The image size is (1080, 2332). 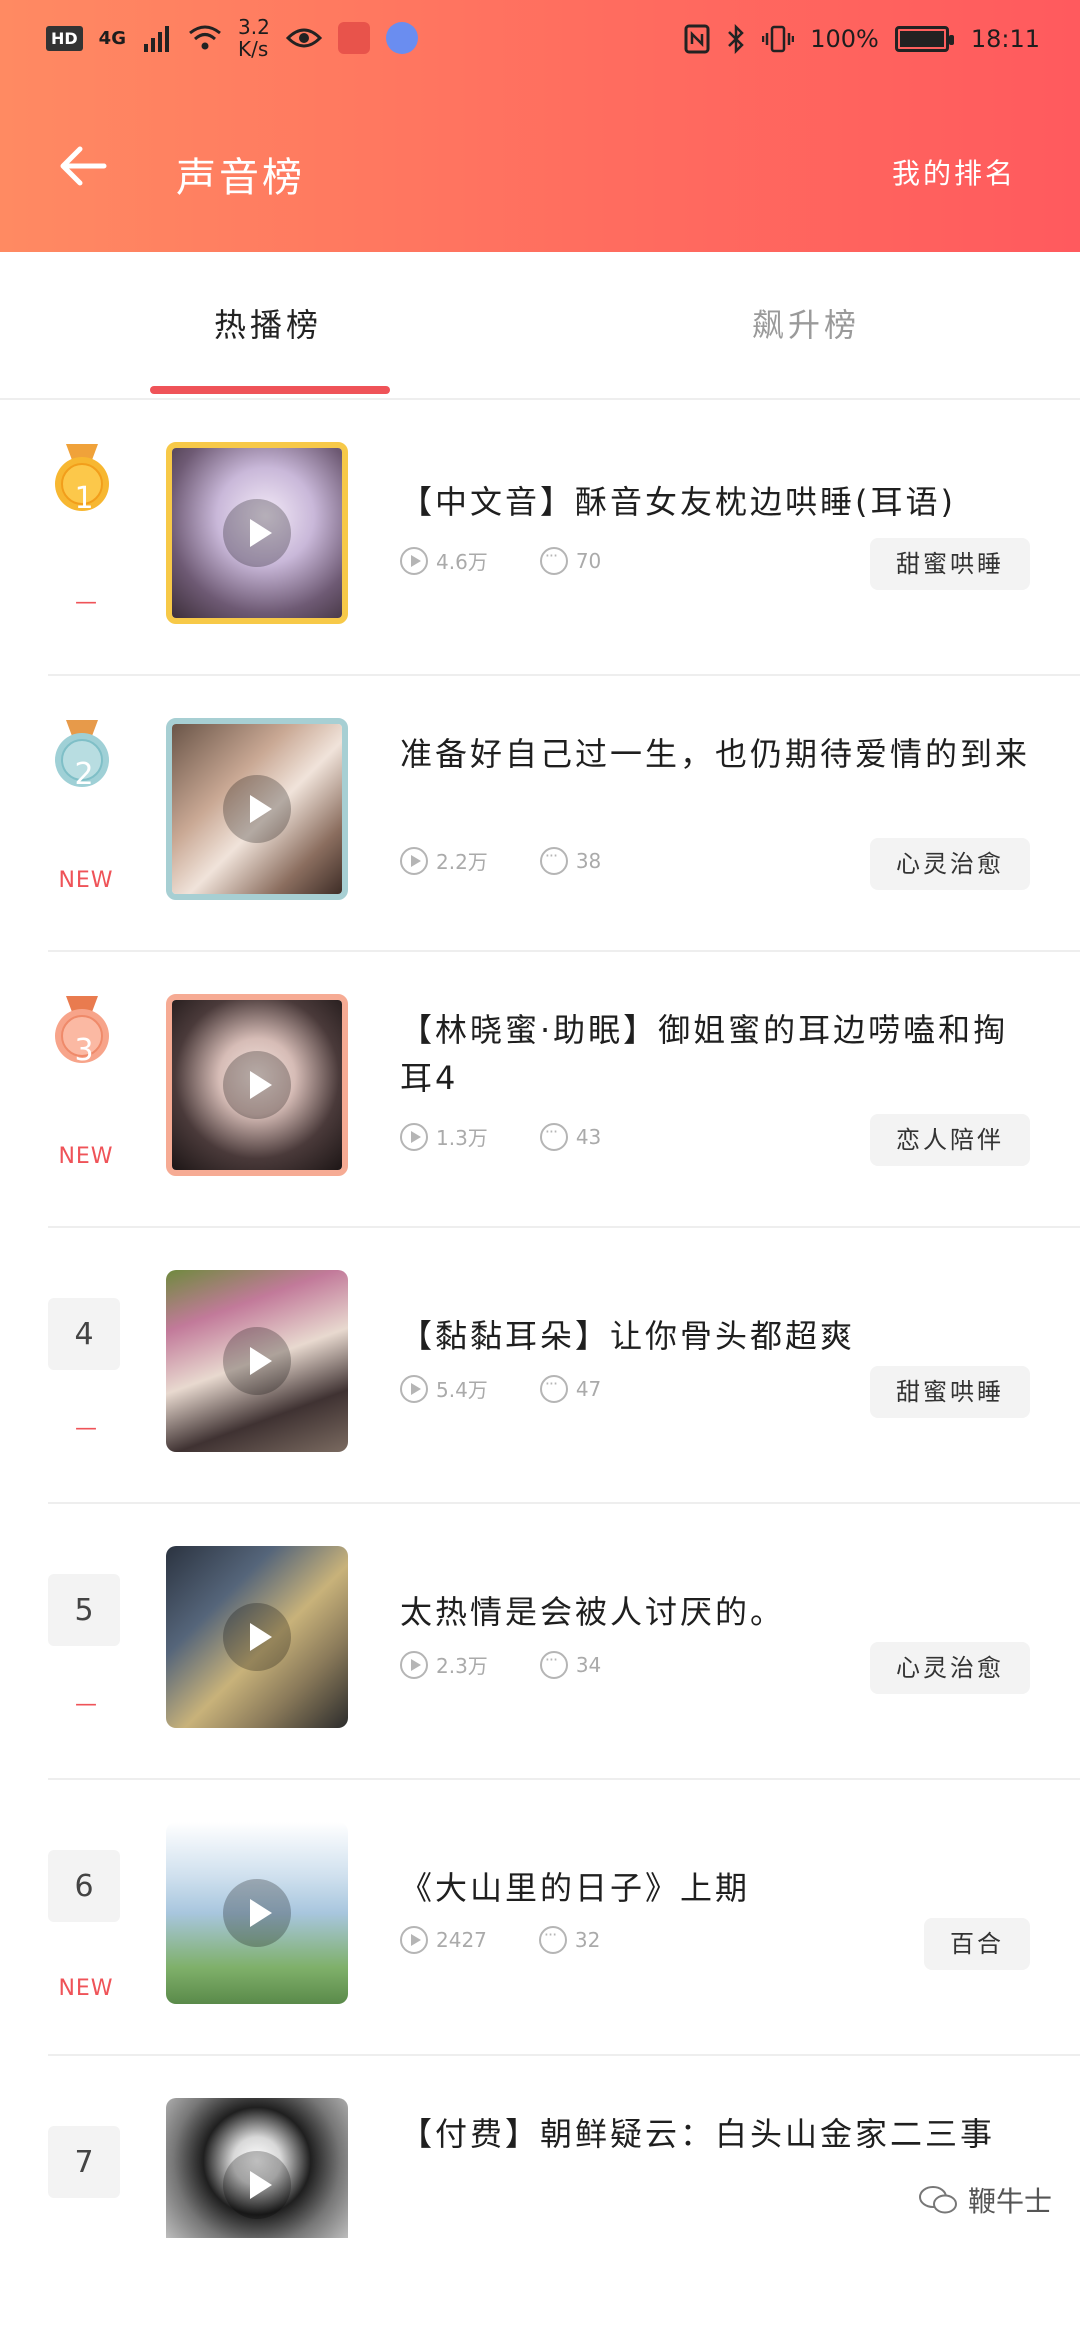 I want to click on item-meta: 5.4万 47, so click(x=526, y=1388).